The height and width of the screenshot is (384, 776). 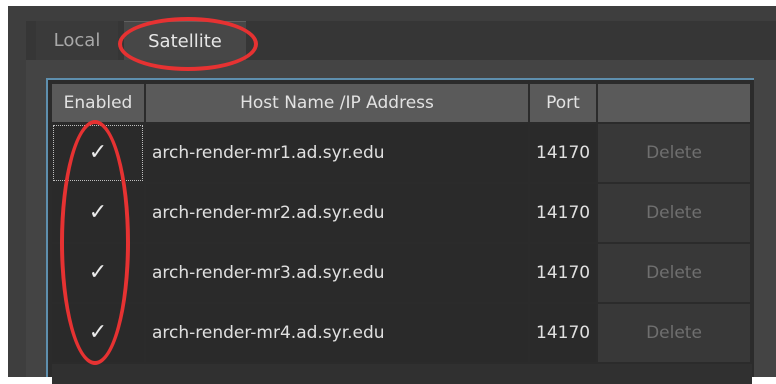 What do you see at coordinates (401, 41) in the screenshot?
I see `tab-bar: Local Satellite` at bounding box center [401, 41].